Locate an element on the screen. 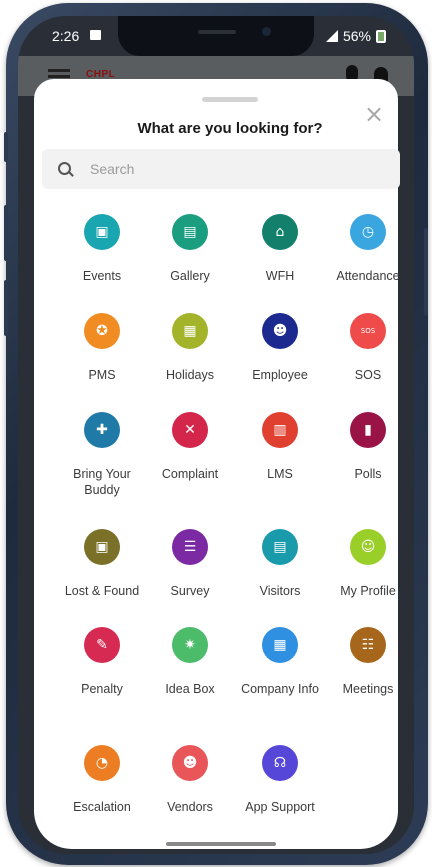 The height and width of the screenshot is (867, 432). status-time: 2:26 is located at coordinates (66, 36).